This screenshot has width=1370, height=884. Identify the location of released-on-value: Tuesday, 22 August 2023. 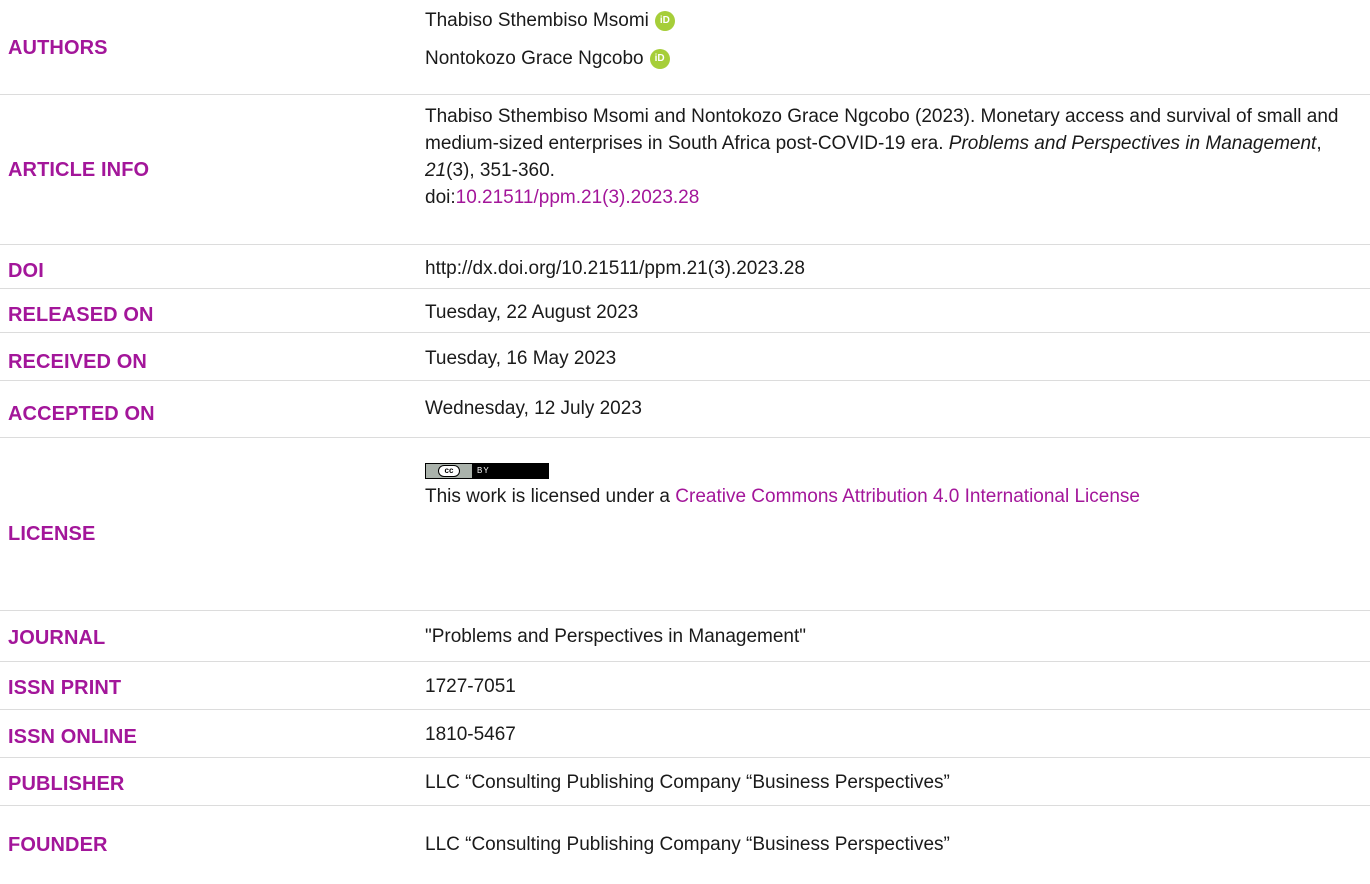
(532, 312).